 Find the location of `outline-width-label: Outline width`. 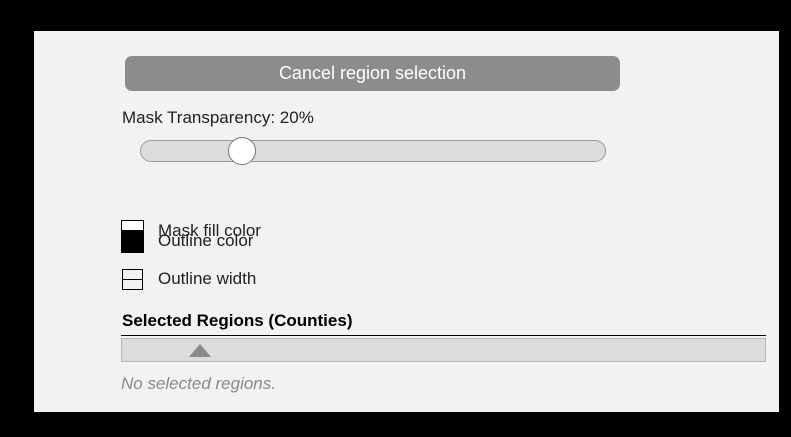

outline-width-label: Outline width is located at coordinates (207, 278).